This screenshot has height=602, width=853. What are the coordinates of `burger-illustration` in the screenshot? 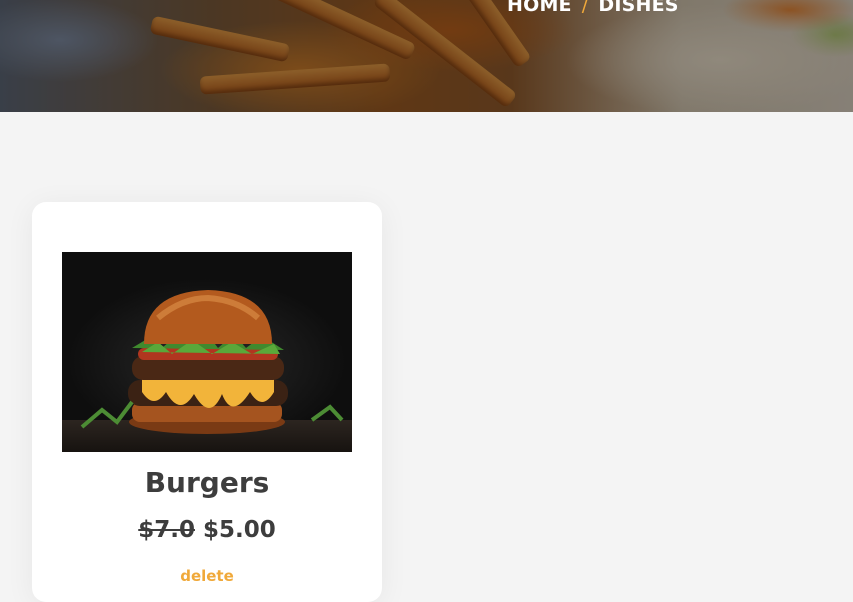 It's located at (212, 362).